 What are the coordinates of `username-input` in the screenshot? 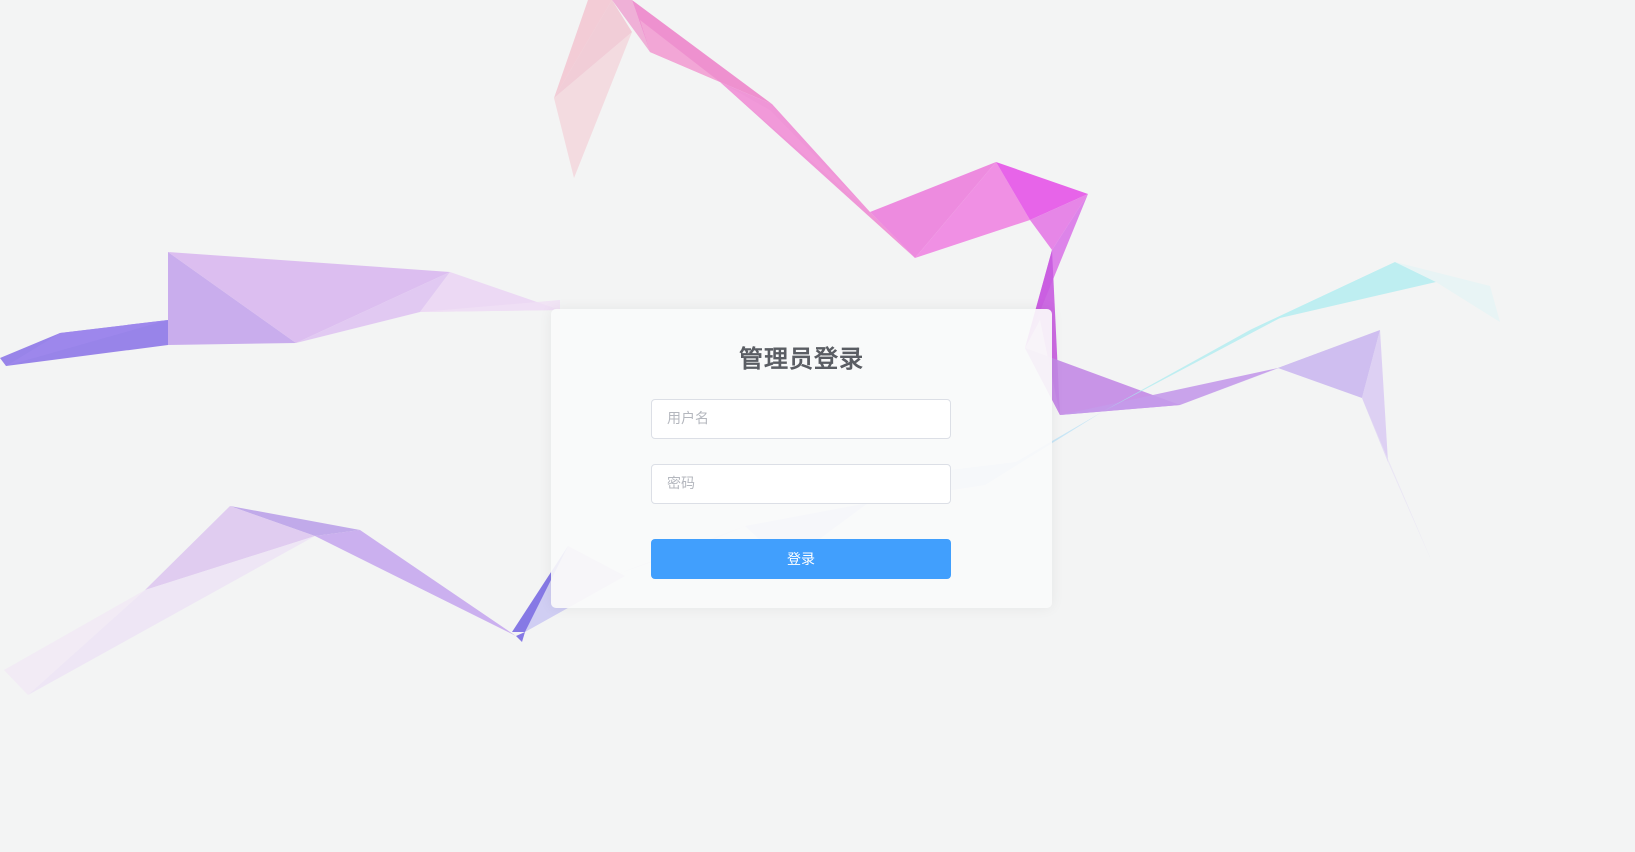 It's located at (801, 419).